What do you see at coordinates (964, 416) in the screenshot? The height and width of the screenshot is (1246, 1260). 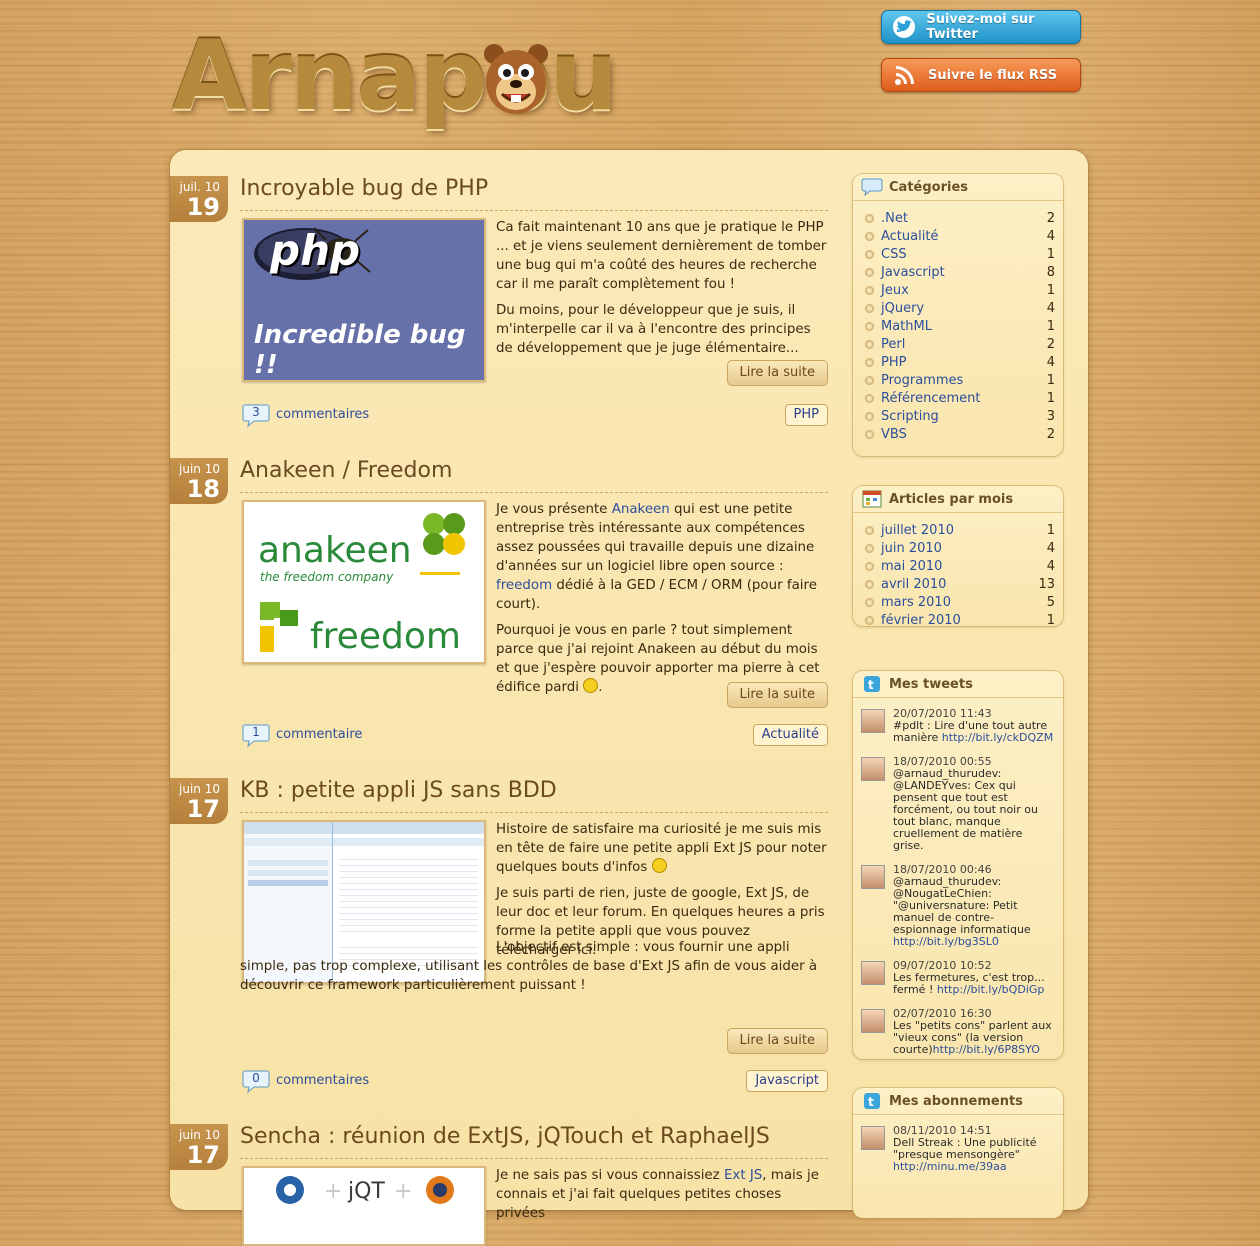 I see `item-label: Scripting` at bounding box center [964, 416].